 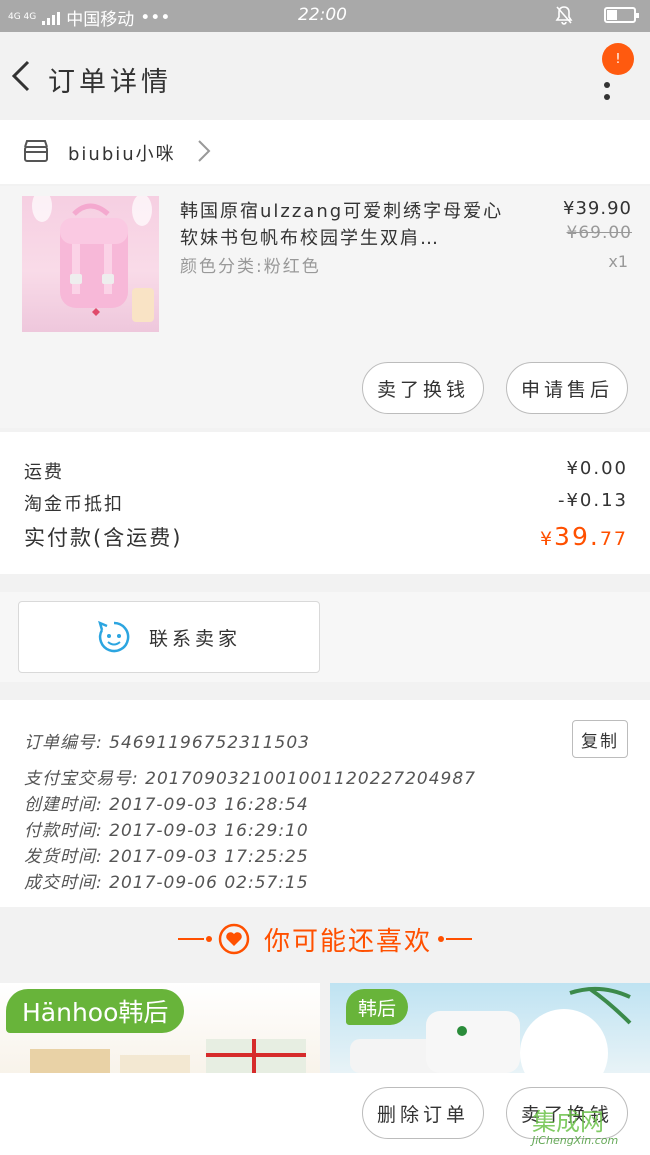 I want to click on product-quantity: x1, so click(x=618, y=261).